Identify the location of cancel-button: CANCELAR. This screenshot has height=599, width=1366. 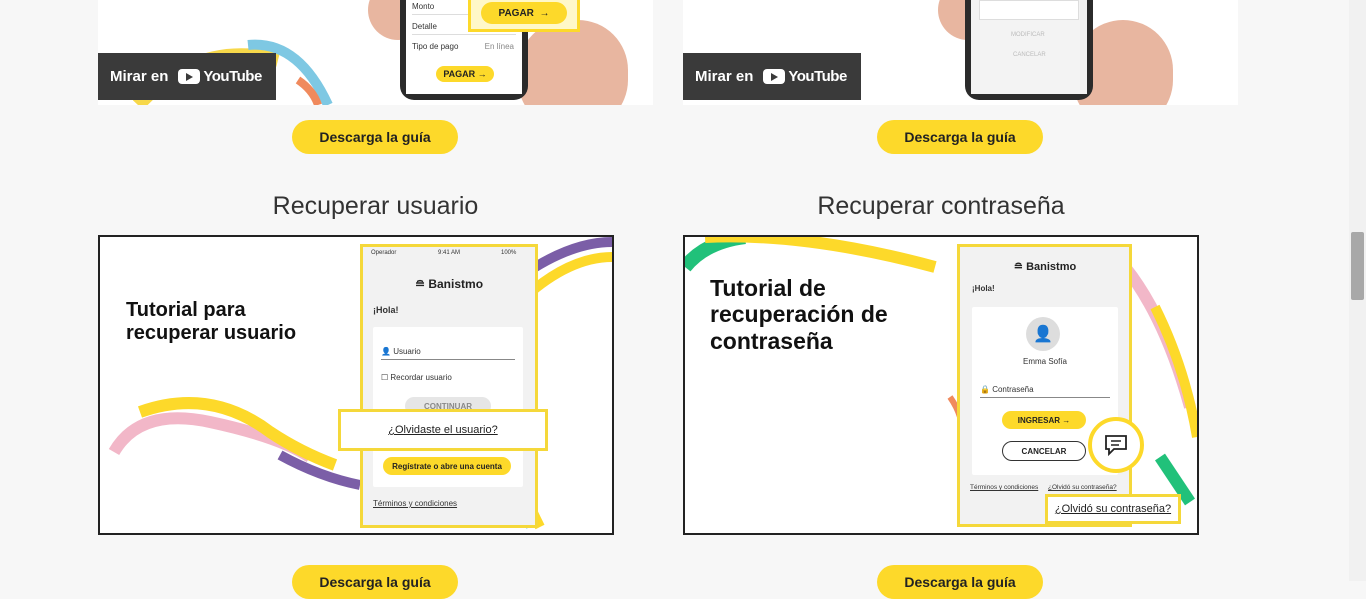
(1044, 451).